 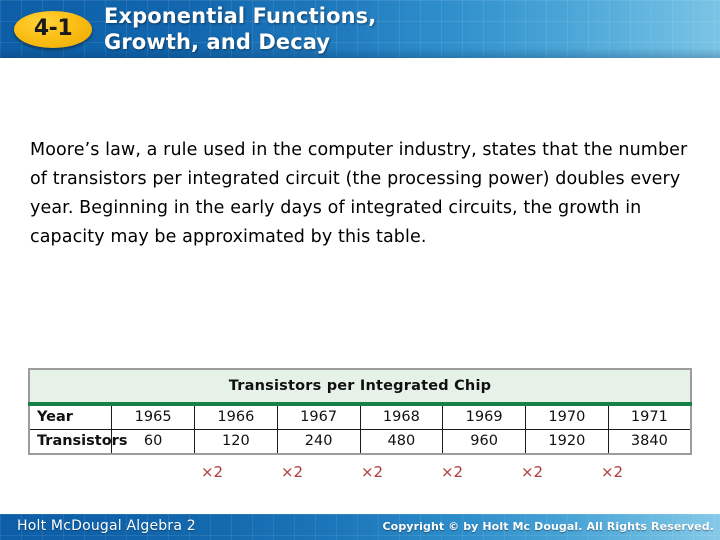 What do you see at coordinates (567, 441) in the screenshot?
I see `table-cell: 1920` at bounding box center [567, 441].